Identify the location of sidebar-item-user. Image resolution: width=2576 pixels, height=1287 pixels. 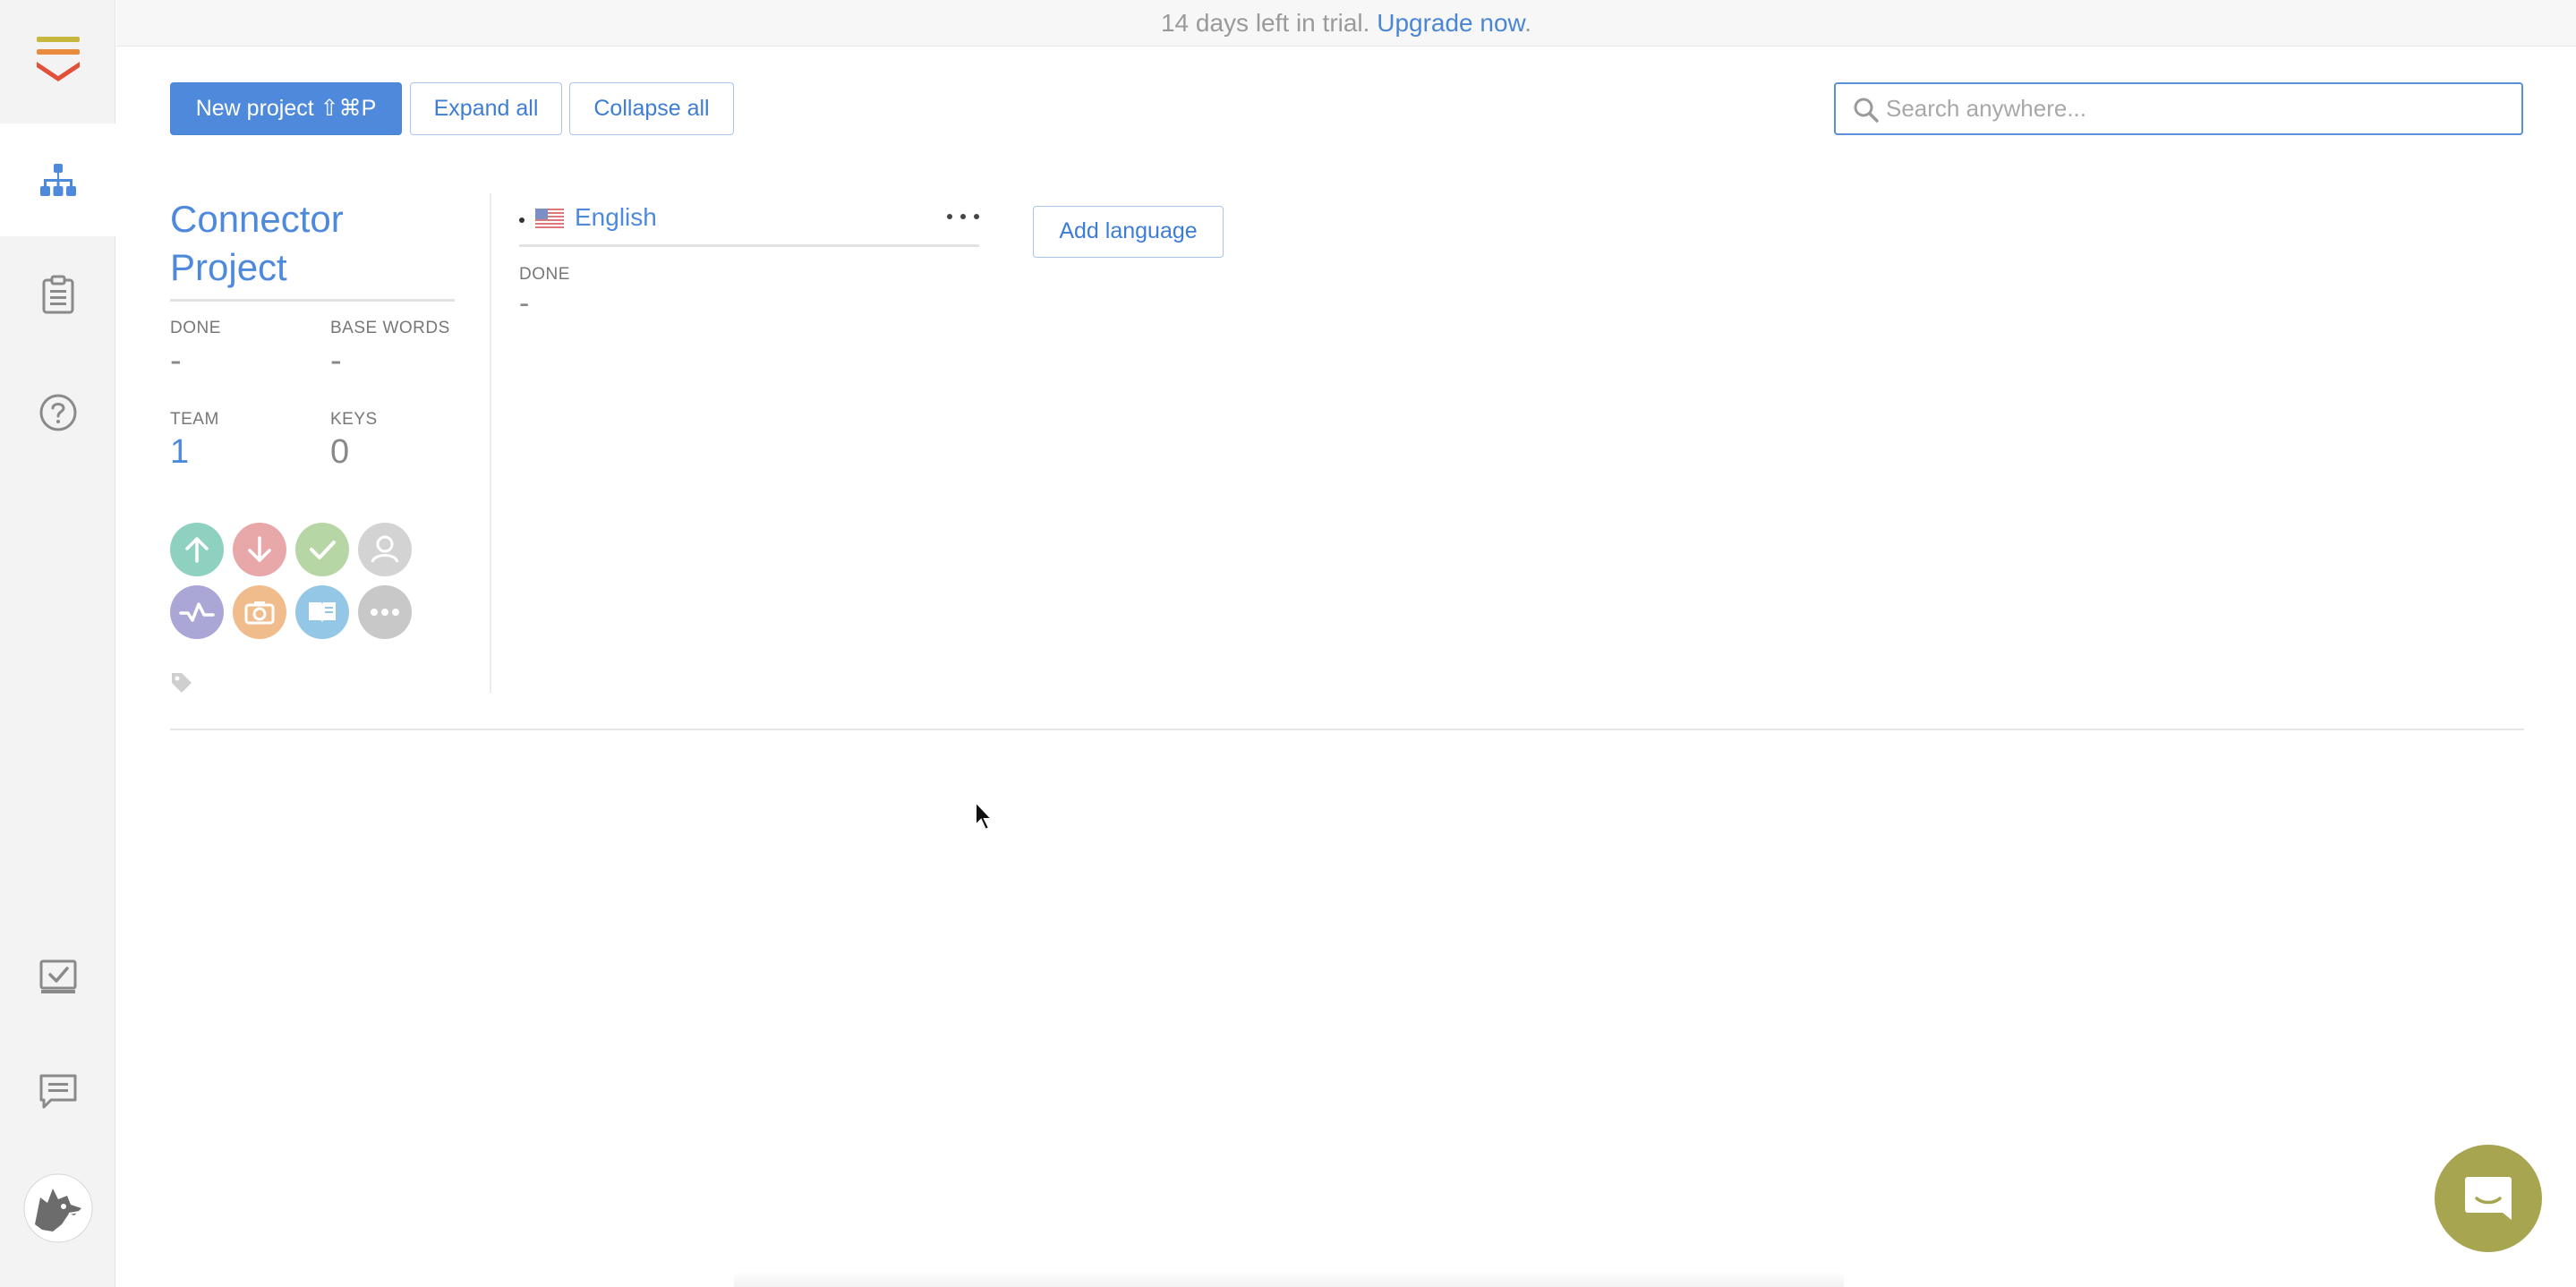
(57, 1208).